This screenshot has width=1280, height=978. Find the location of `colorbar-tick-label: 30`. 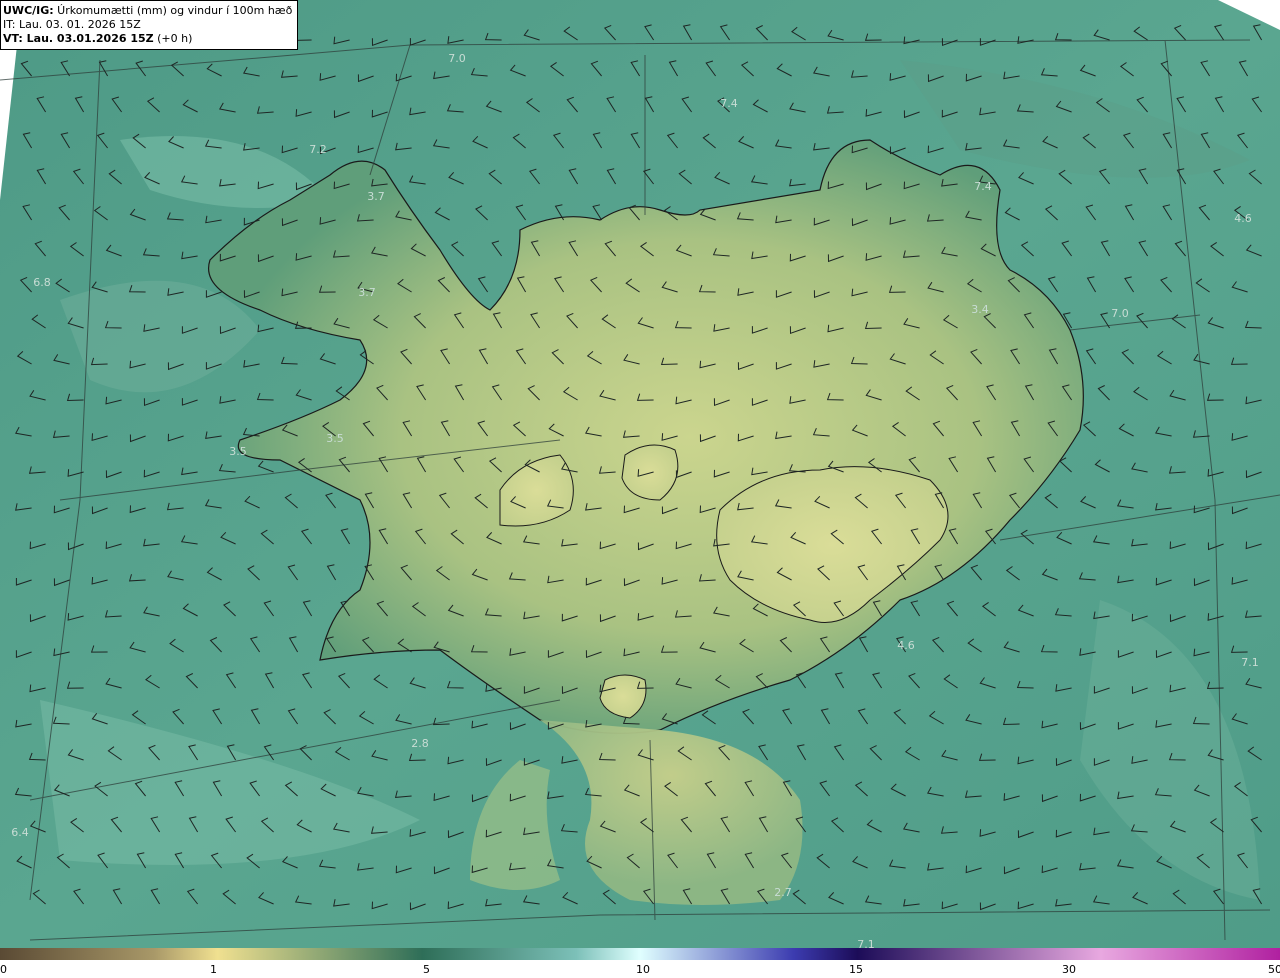

colorbar-tick-label: 30 is located at coordinates (1069, 969).